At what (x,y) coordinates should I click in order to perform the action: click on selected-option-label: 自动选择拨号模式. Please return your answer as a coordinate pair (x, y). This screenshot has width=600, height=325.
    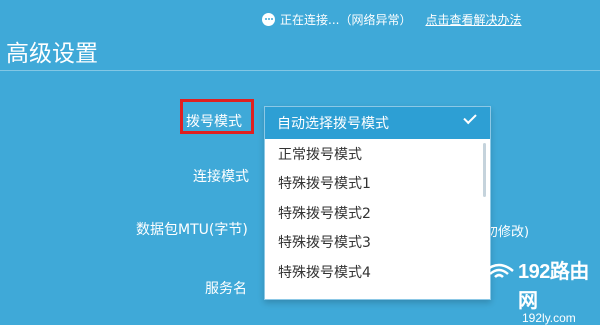
    Looking at the image, I should click on (333, 124).